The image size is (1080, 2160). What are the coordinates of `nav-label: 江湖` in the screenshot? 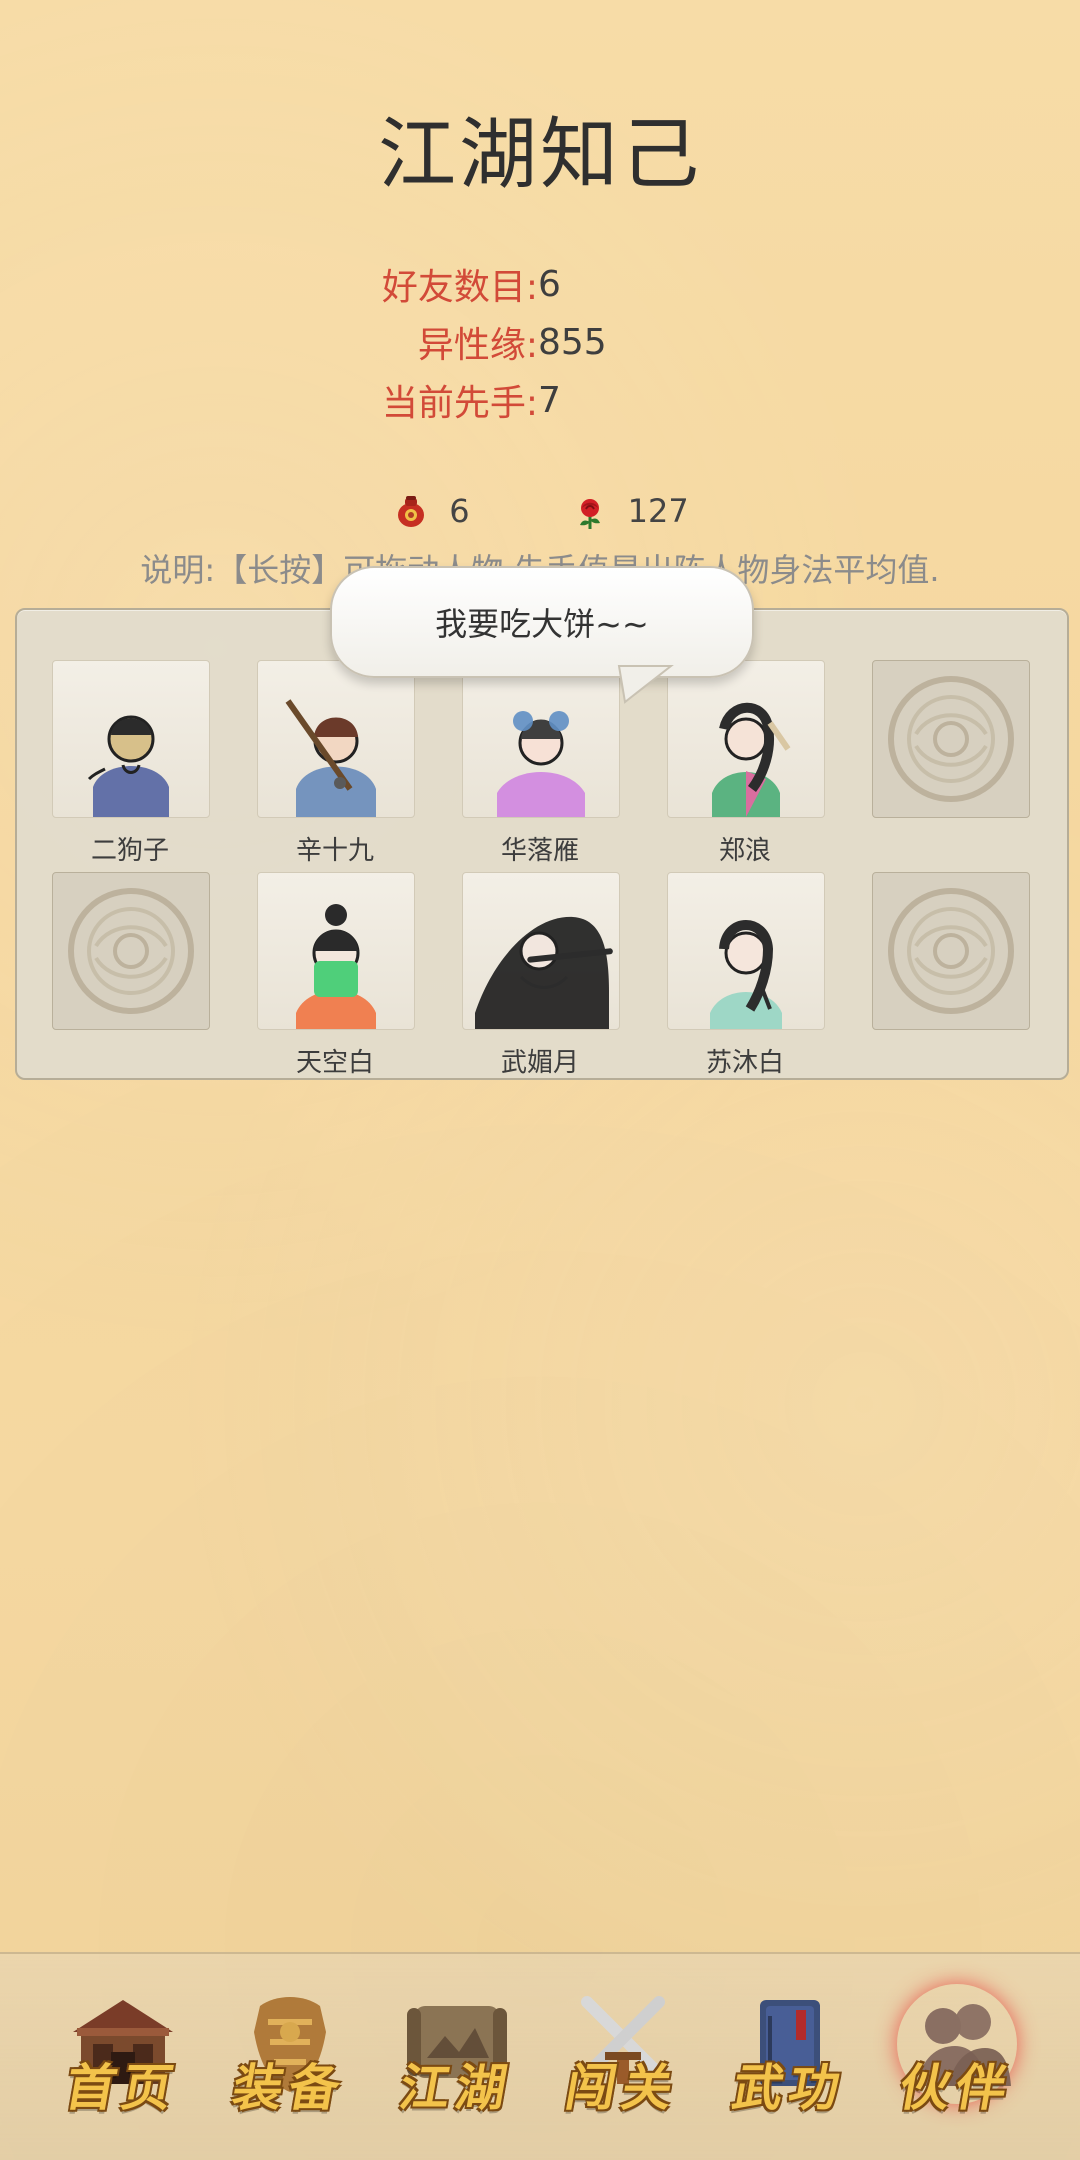 It's located at (456, 2087).